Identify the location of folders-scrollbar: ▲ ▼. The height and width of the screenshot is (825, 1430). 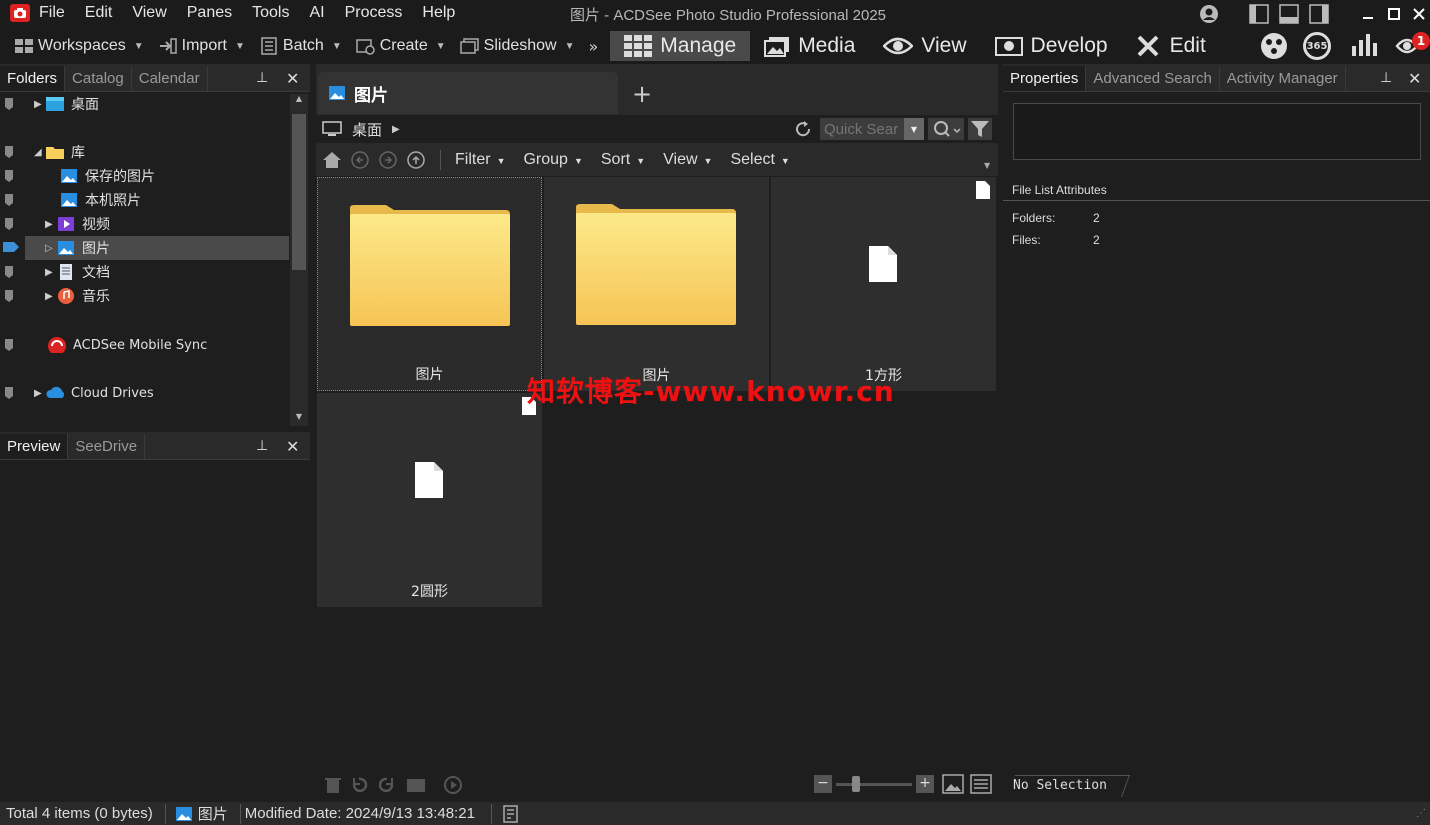
(299, 260).